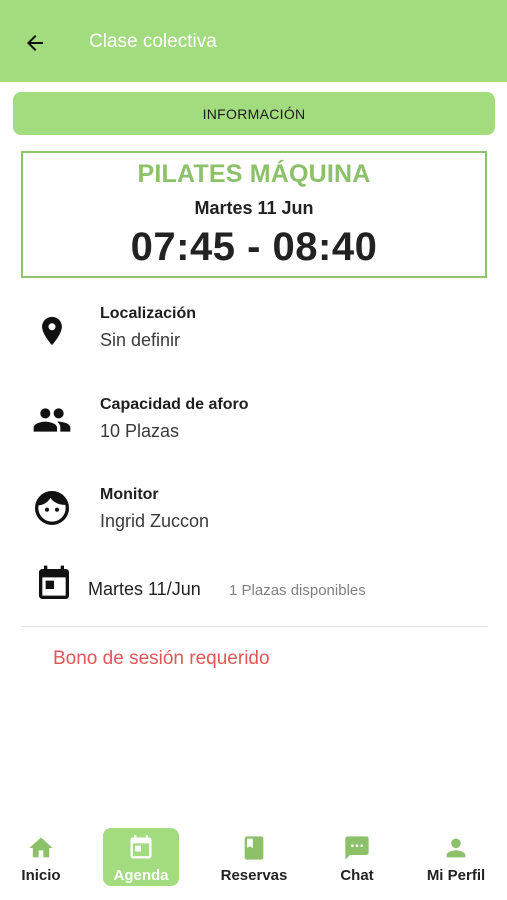  What do you see at coordinates (52, 508) in the screenshot?
I see `face-icon` at bounding box center [52, 508].